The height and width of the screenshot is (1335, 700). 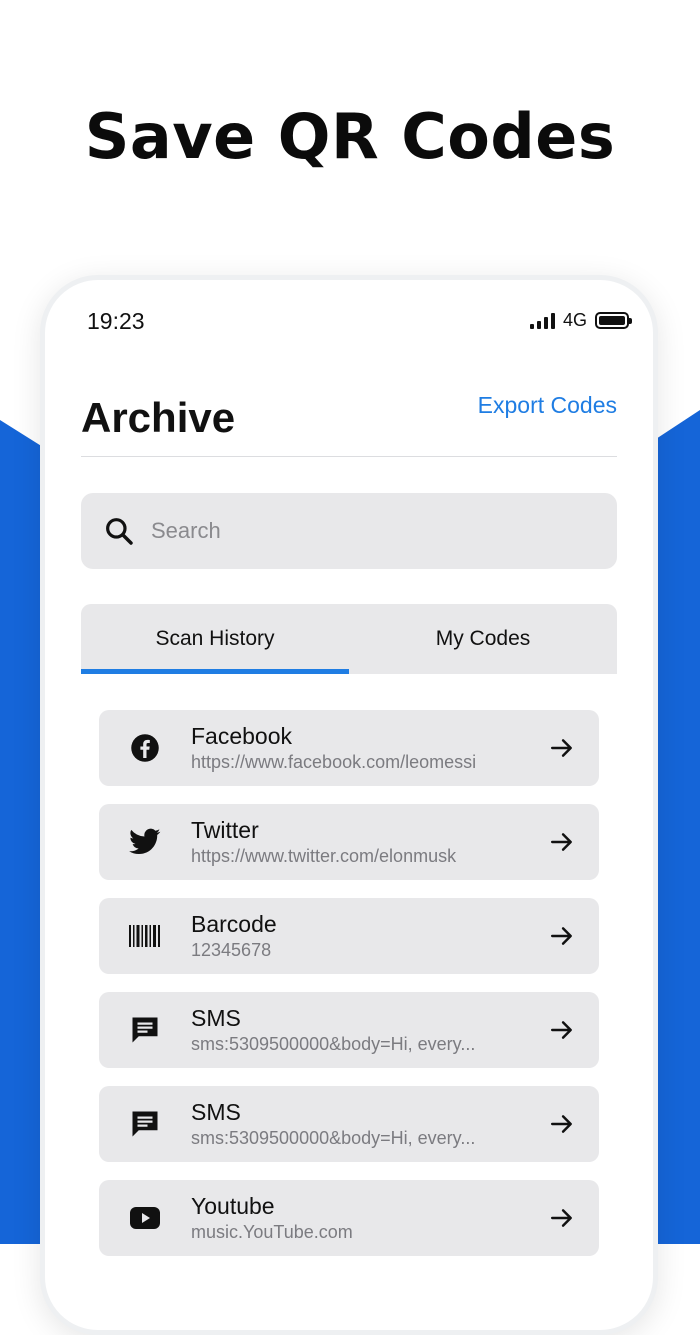 I want to click on tab-my-codes: My Codes, so click(x=483, y=639).